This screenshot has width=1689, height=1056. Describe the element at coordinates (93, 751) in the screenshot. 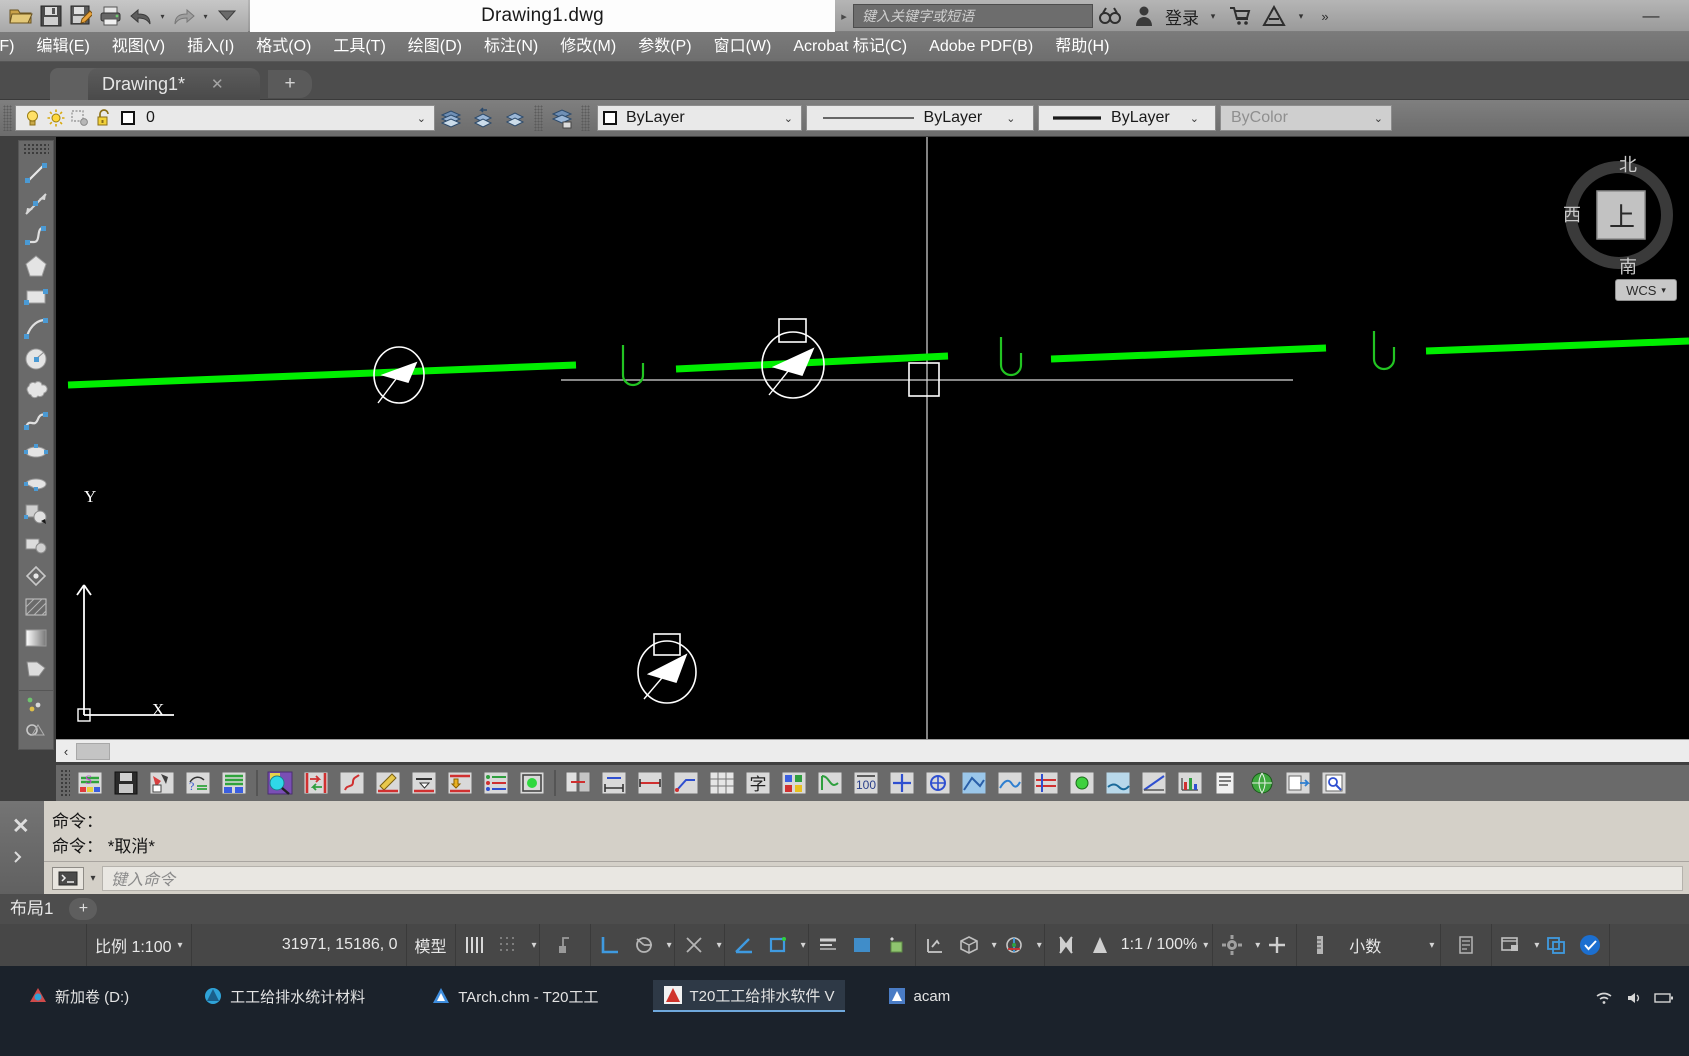

I see `scrollbar-thumb` at that location.